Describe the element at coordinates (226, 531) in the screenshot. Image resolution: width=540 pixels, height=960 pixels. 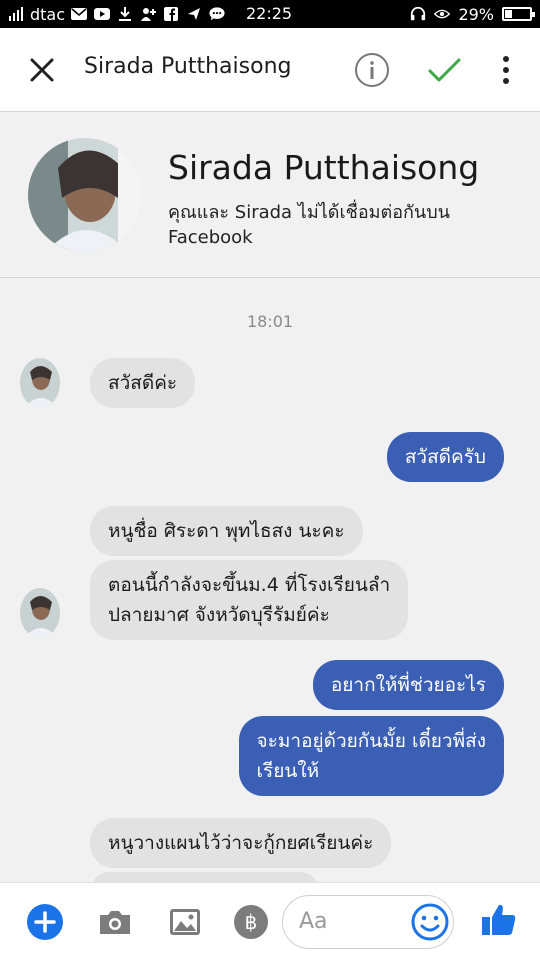
I see `message-bubble-incoming: หนูชื่อ ศิระดา พุทไธสง นะคะ` at that location.